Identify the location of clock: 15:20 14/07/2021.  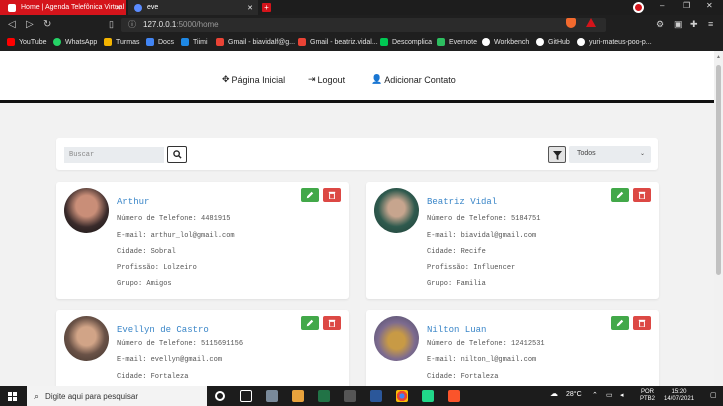
(679, 396).